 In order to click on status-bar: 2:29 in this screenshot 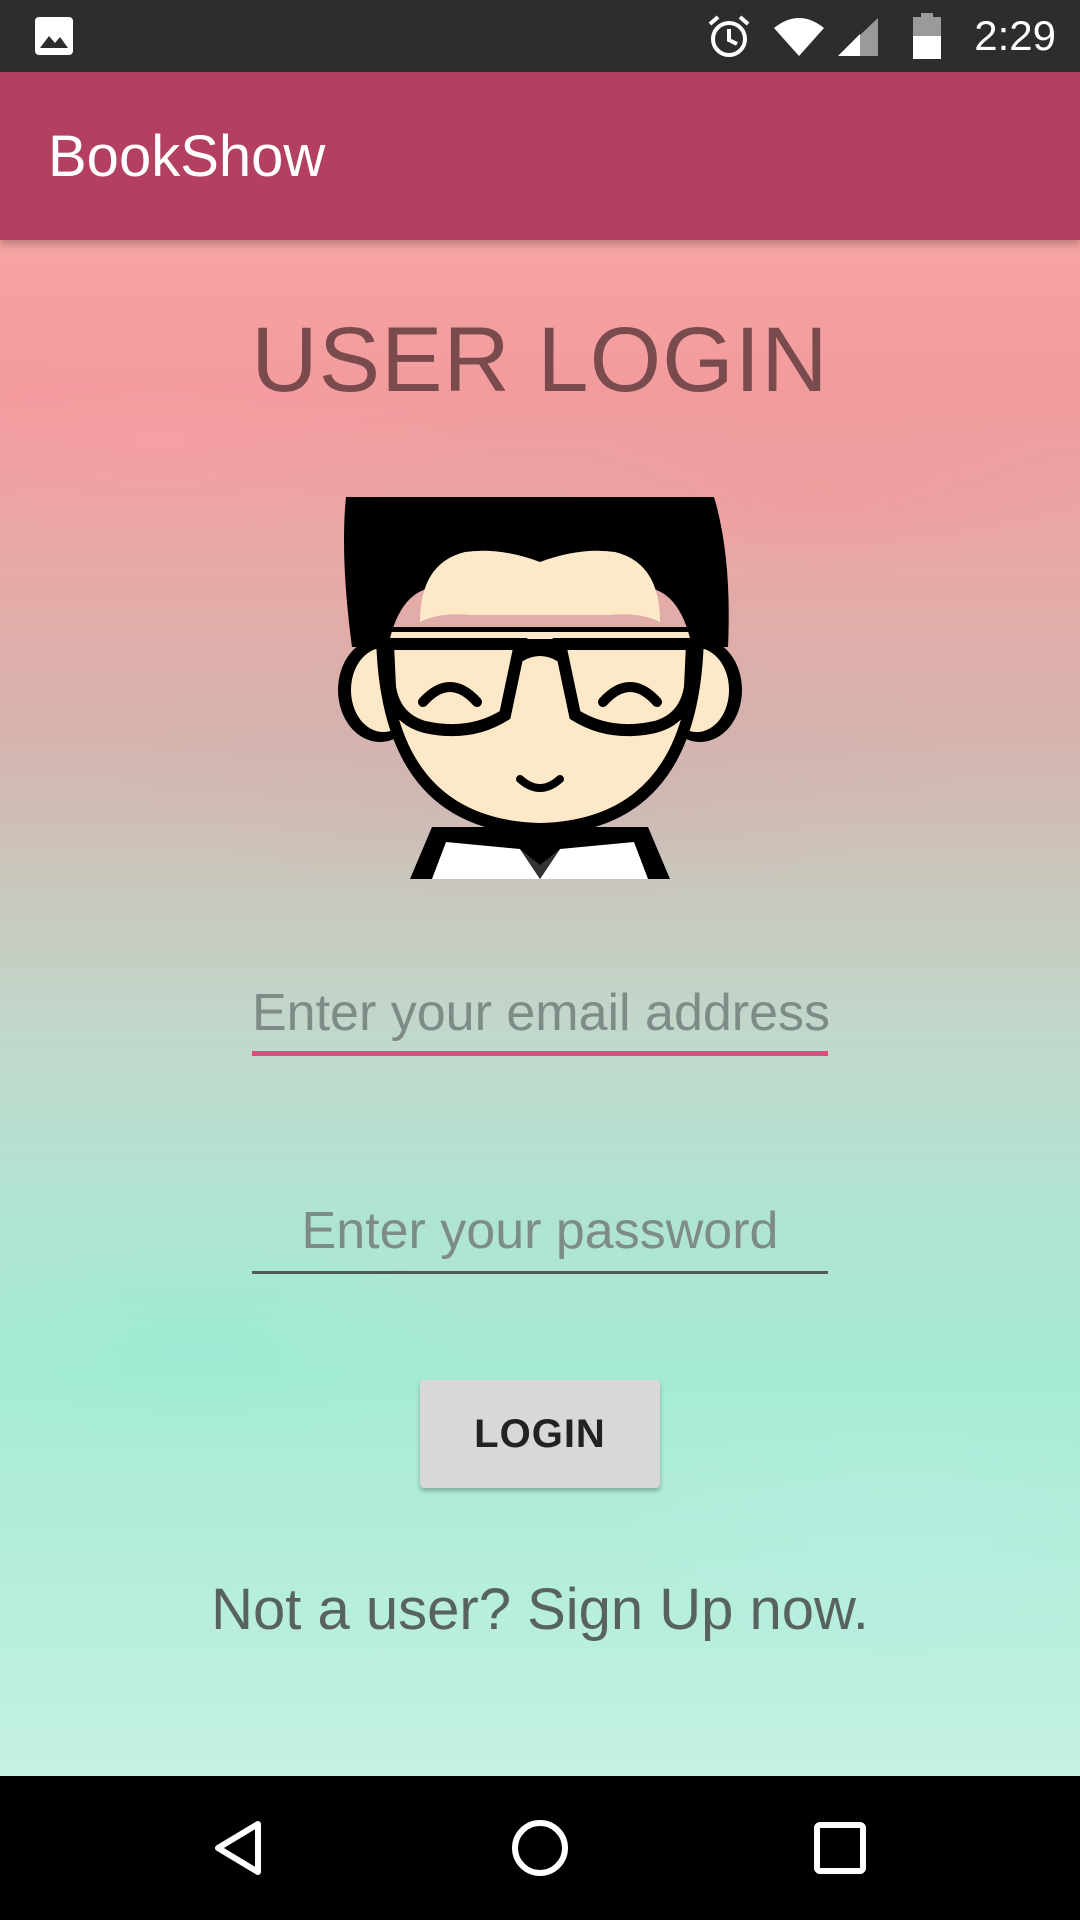, I will do `click(540, 36)`.